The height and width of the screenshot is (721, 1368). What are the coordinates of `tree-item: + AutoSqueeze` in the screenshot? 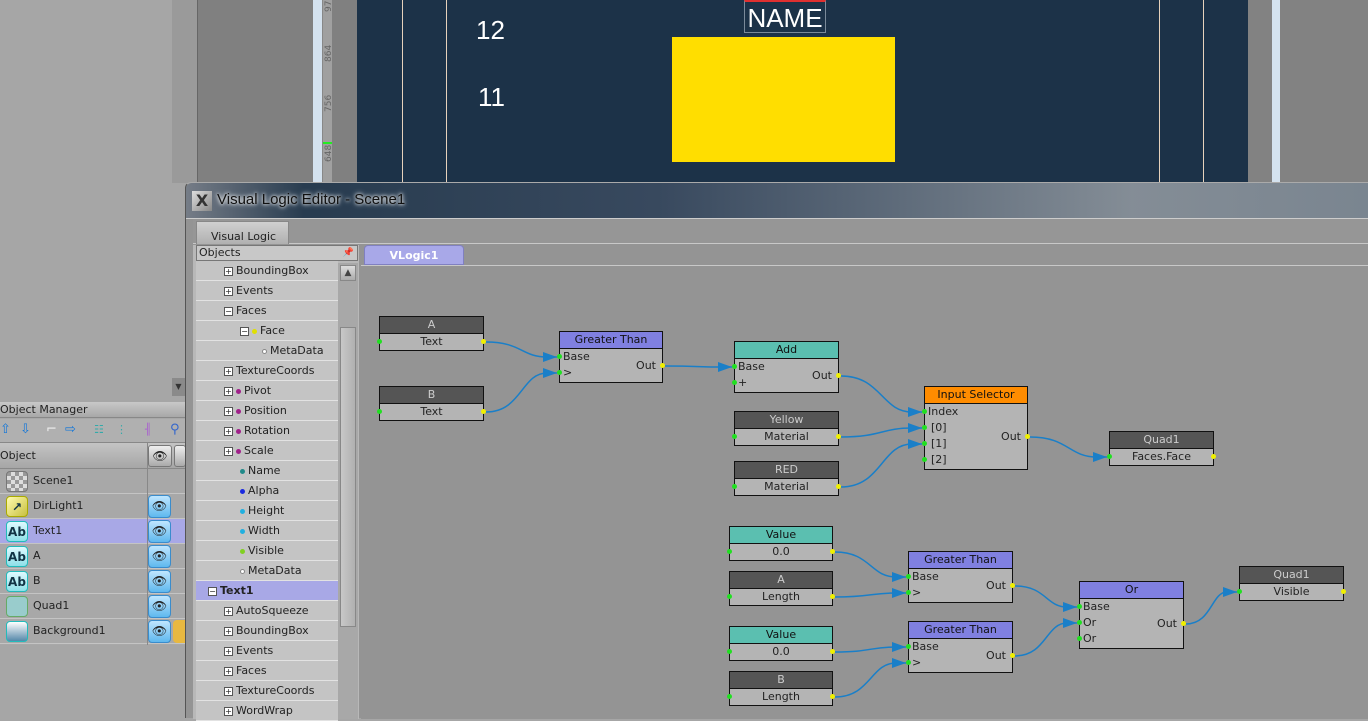 It's located at (267, 611).